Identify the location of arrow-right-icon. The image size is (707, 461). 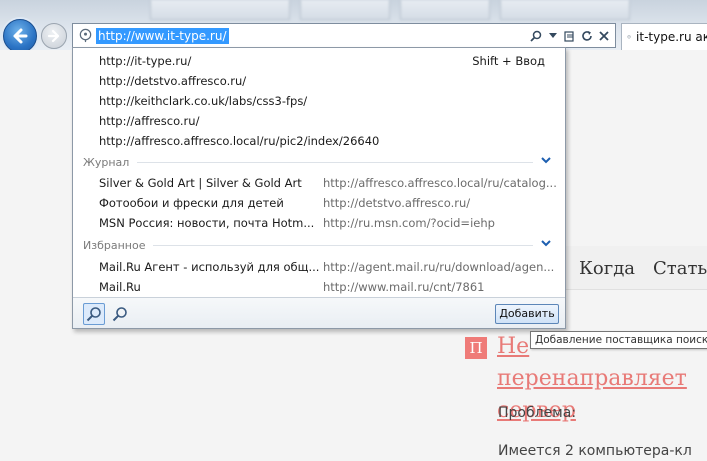
(53, 36).